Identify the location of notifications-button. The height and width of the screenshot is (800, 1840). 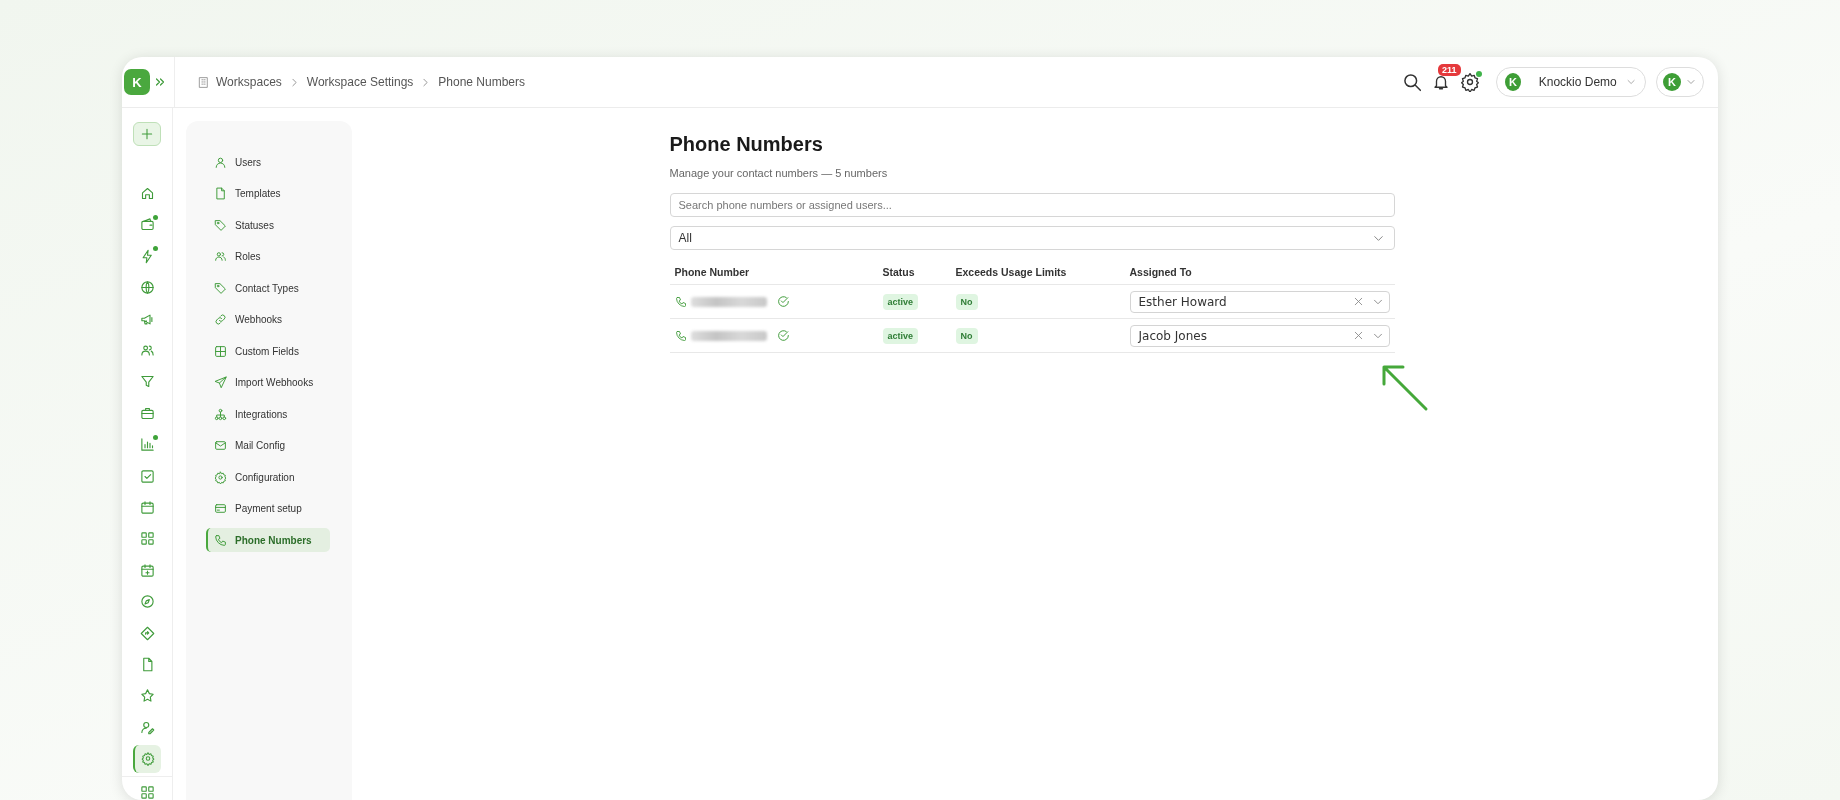
(1441, 82).